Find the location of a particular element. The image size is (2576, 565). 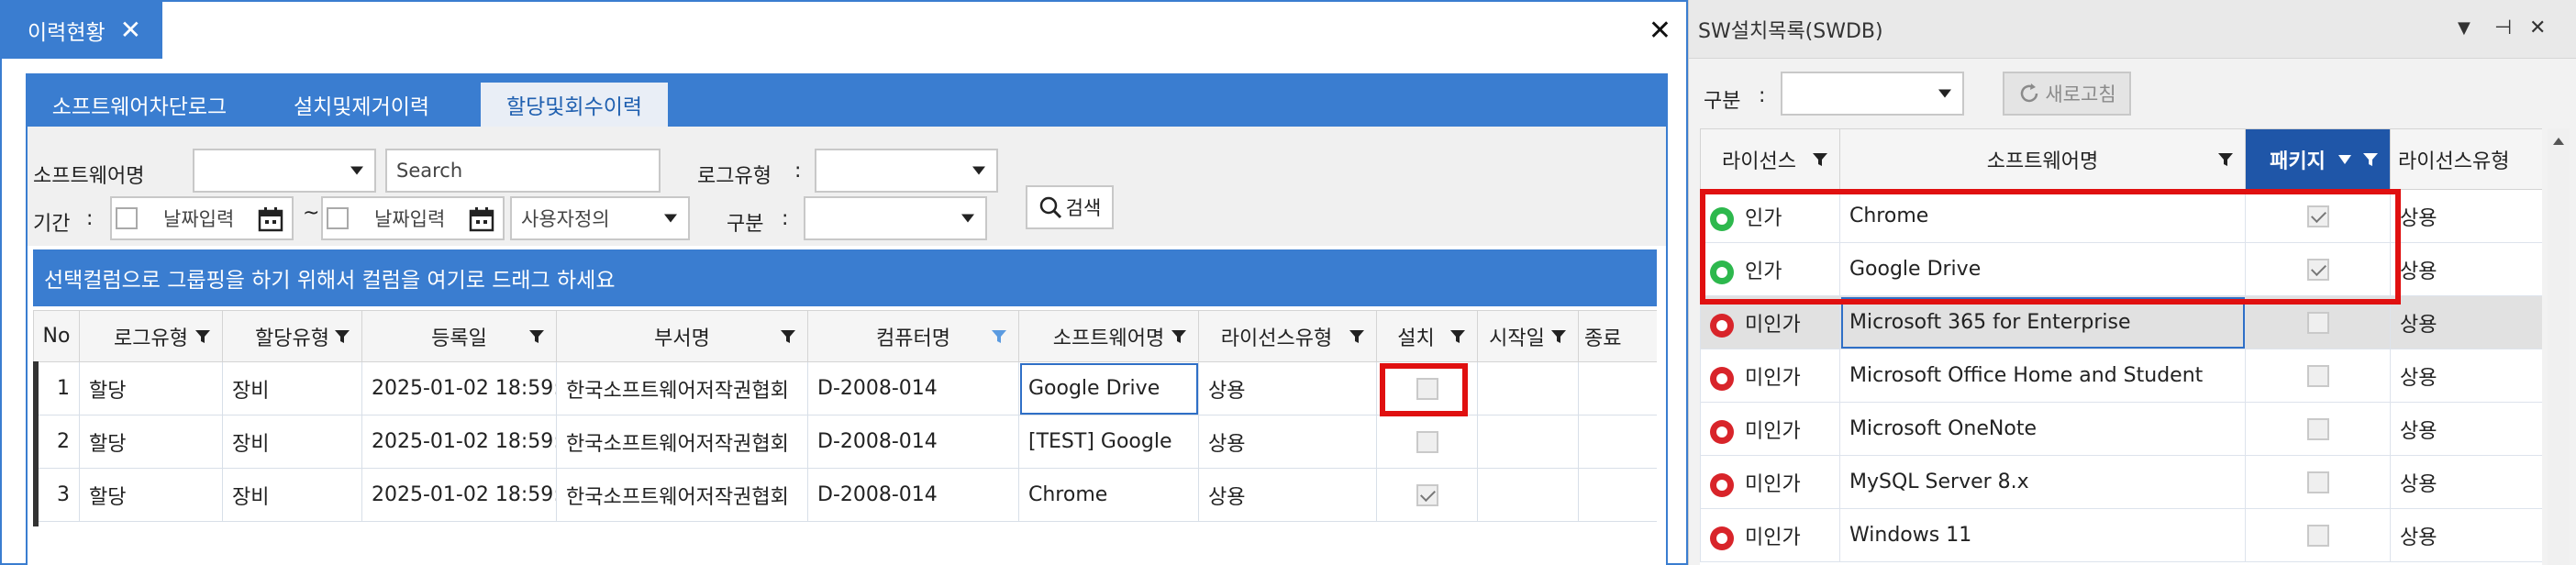

col-header-date: 등록일 is located at coordinates (459, 336).